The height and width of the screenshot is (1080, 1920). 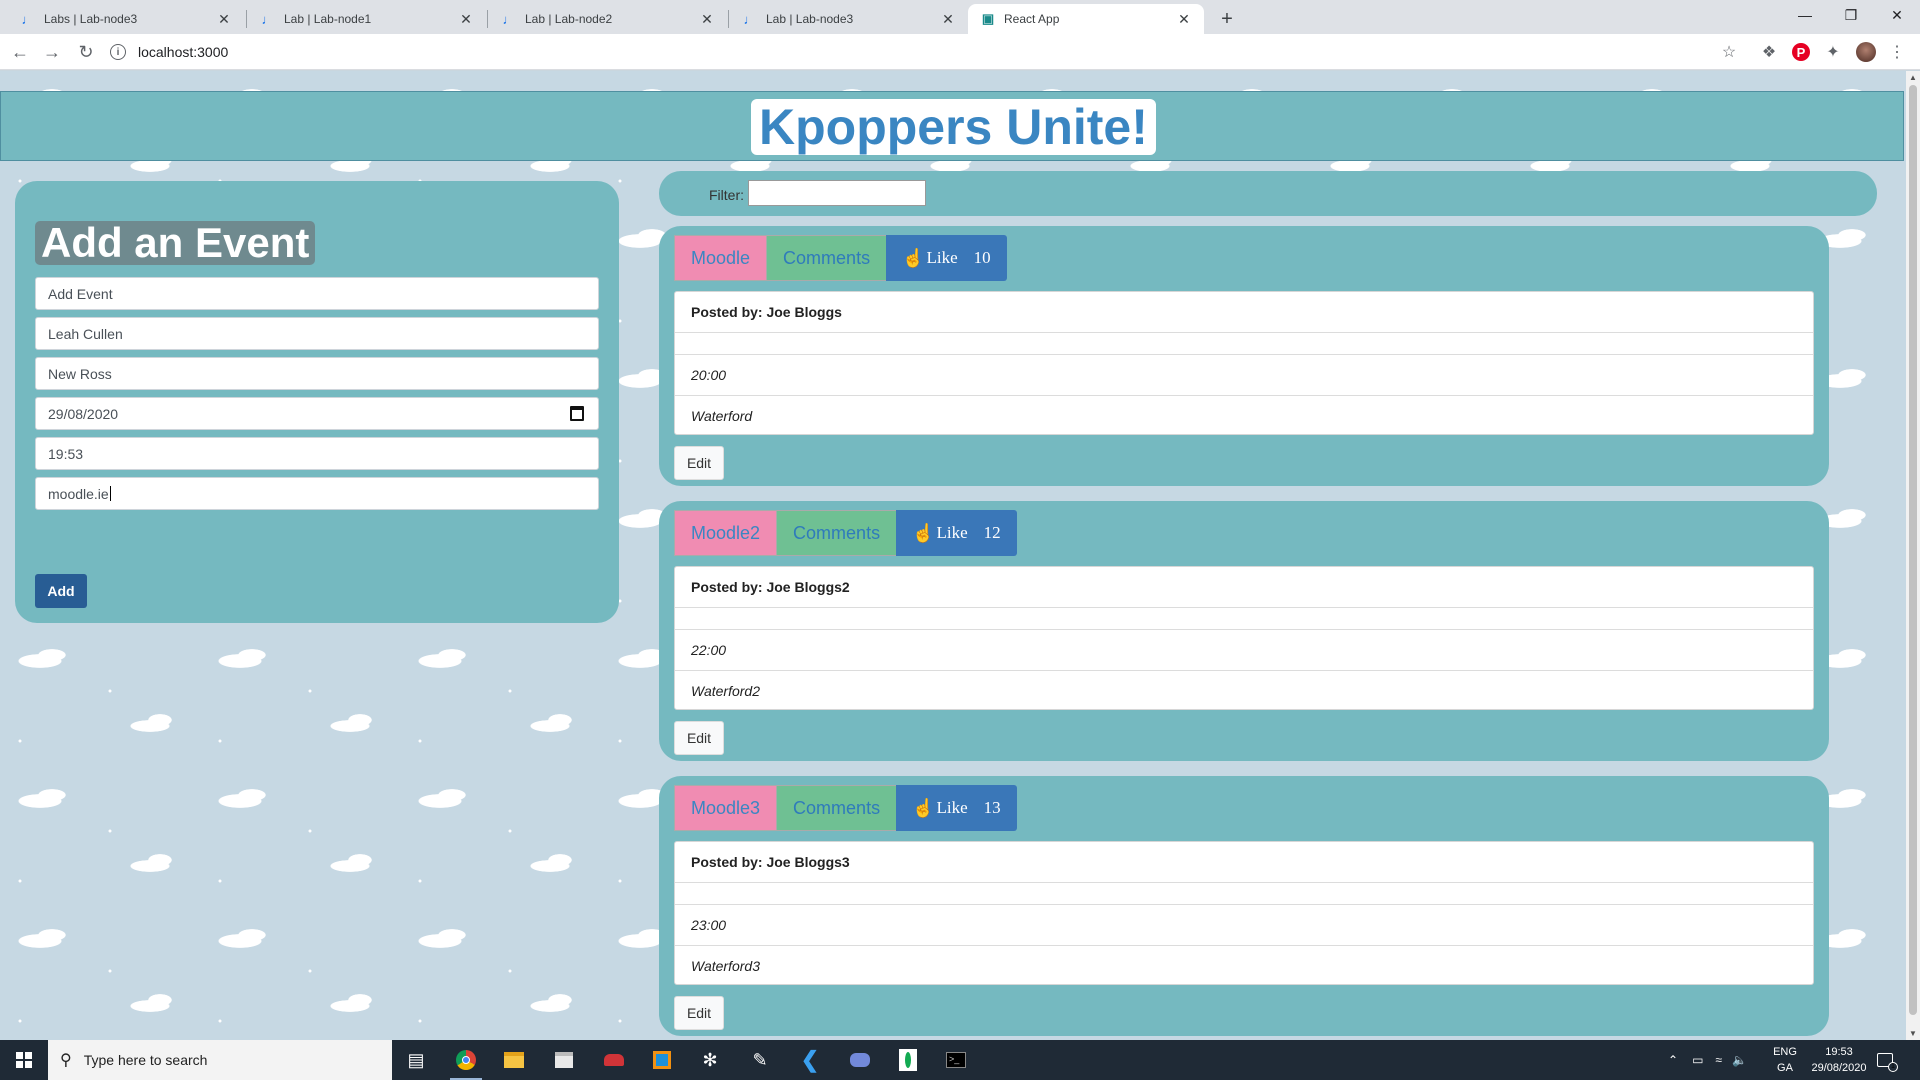 I want to click on address-bar: i localhost:3000, so click(x=930, y=52).